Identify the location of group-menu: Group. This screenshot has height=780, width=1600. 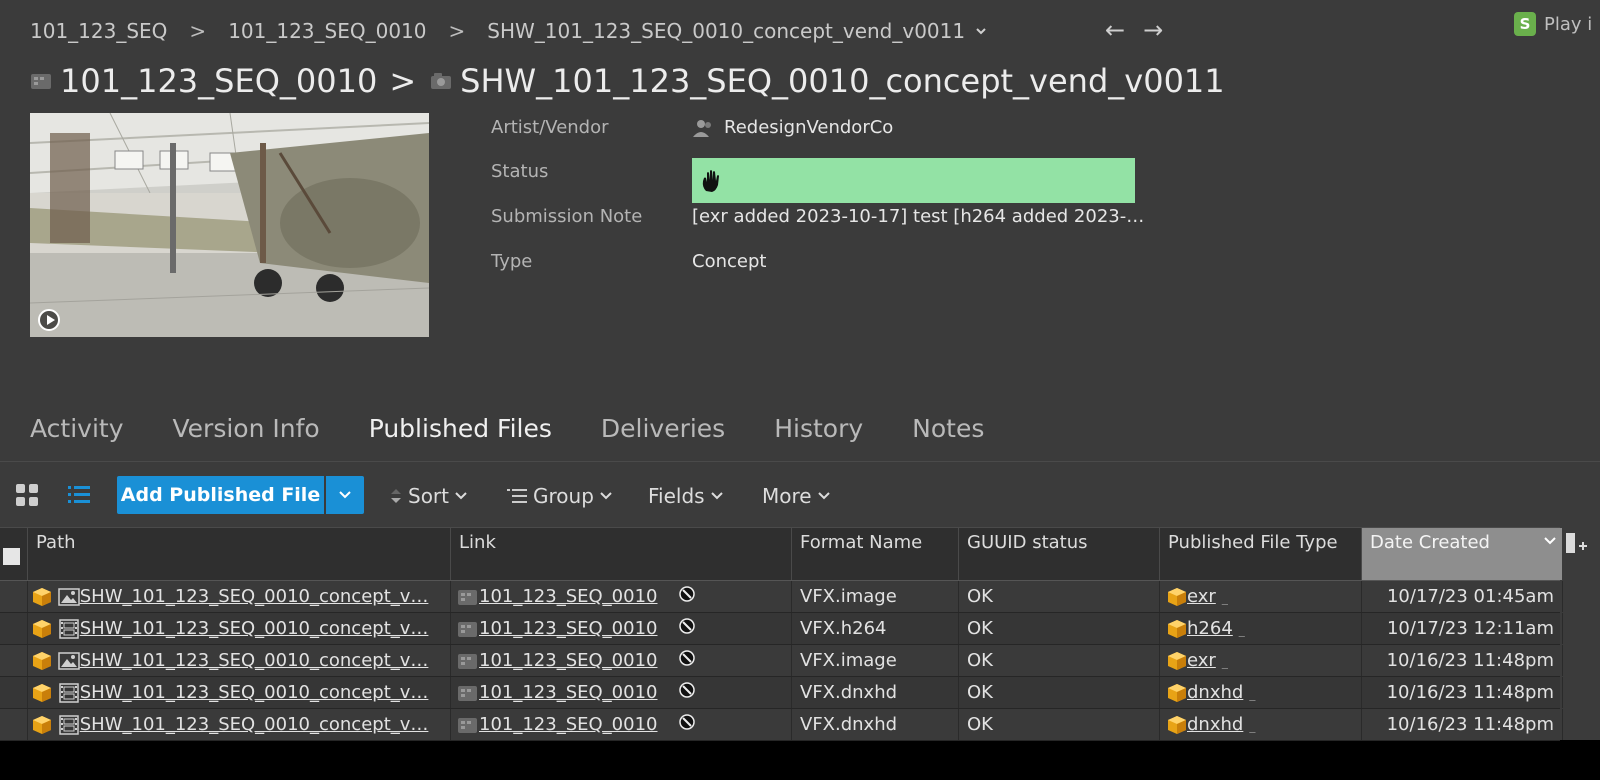
(559, 496).